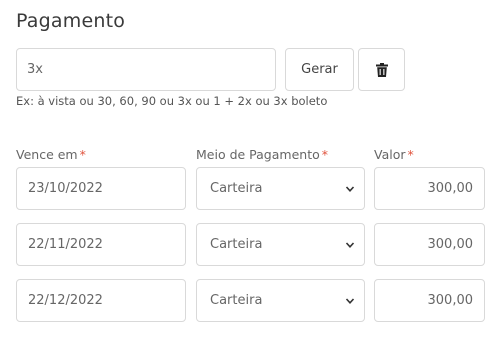 The height and width of the screenshot is (343, 500). What do you see at coordinates (101, 300) in the screenshot?
I see `due-date-field: 22/12/2022` at bounding box center [101, 300].